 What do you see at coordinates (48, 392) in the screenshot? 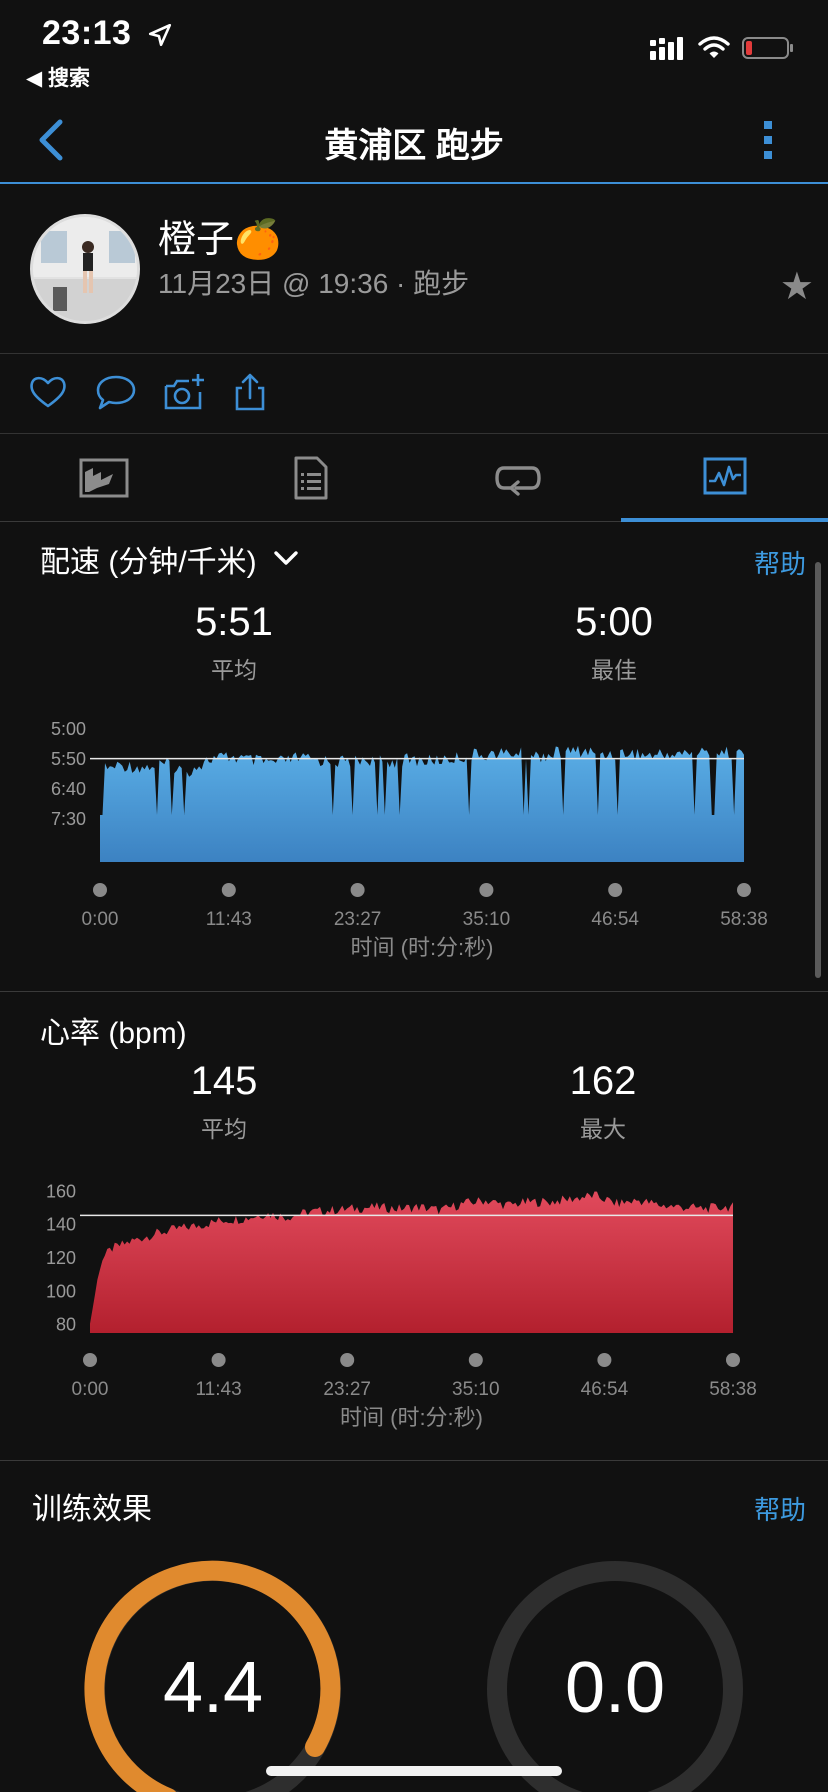
I see `heart-icon` at bounding box center [48, 392].